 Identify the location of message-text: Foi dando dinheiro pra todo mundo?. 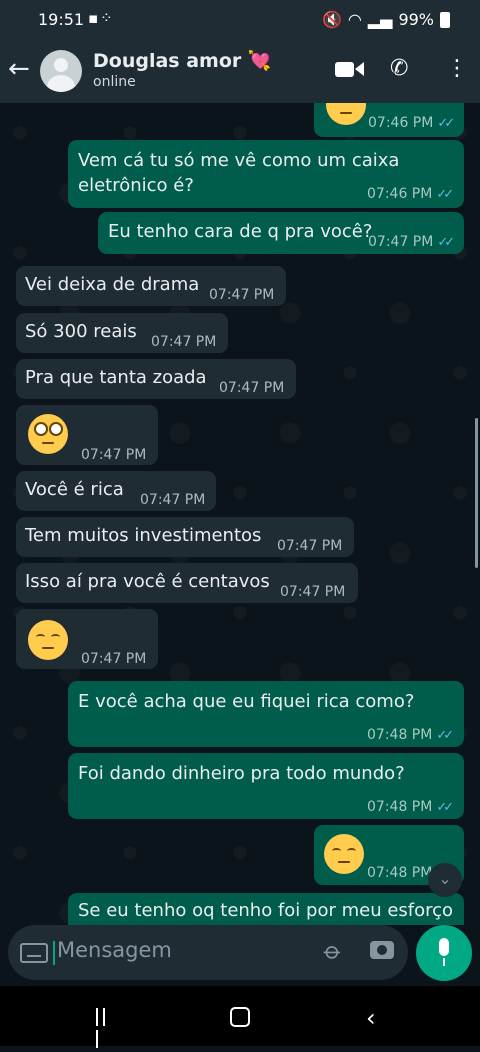
(241, 773).